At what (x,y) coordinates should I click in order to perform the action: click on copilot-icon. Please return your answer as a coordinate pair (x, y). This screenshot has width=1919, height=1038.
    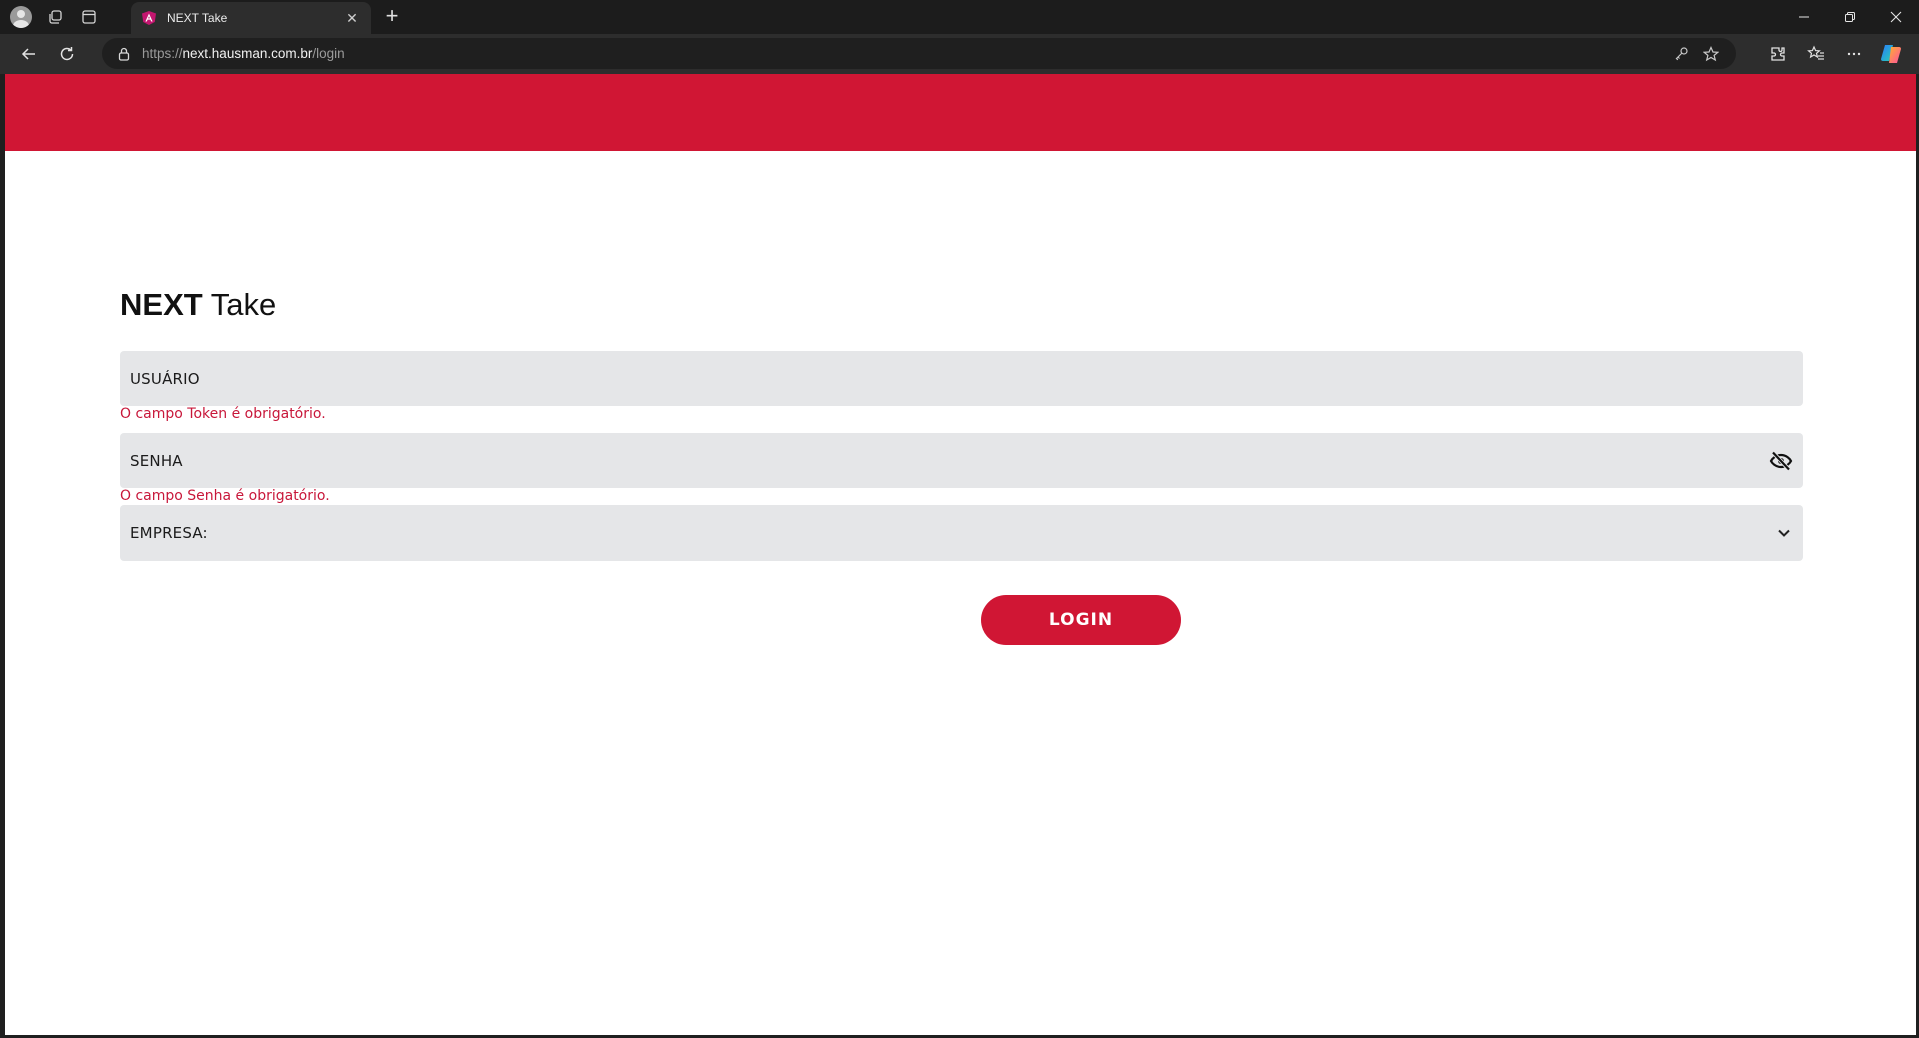
    Looking at the image, I should click on (1892, 54).